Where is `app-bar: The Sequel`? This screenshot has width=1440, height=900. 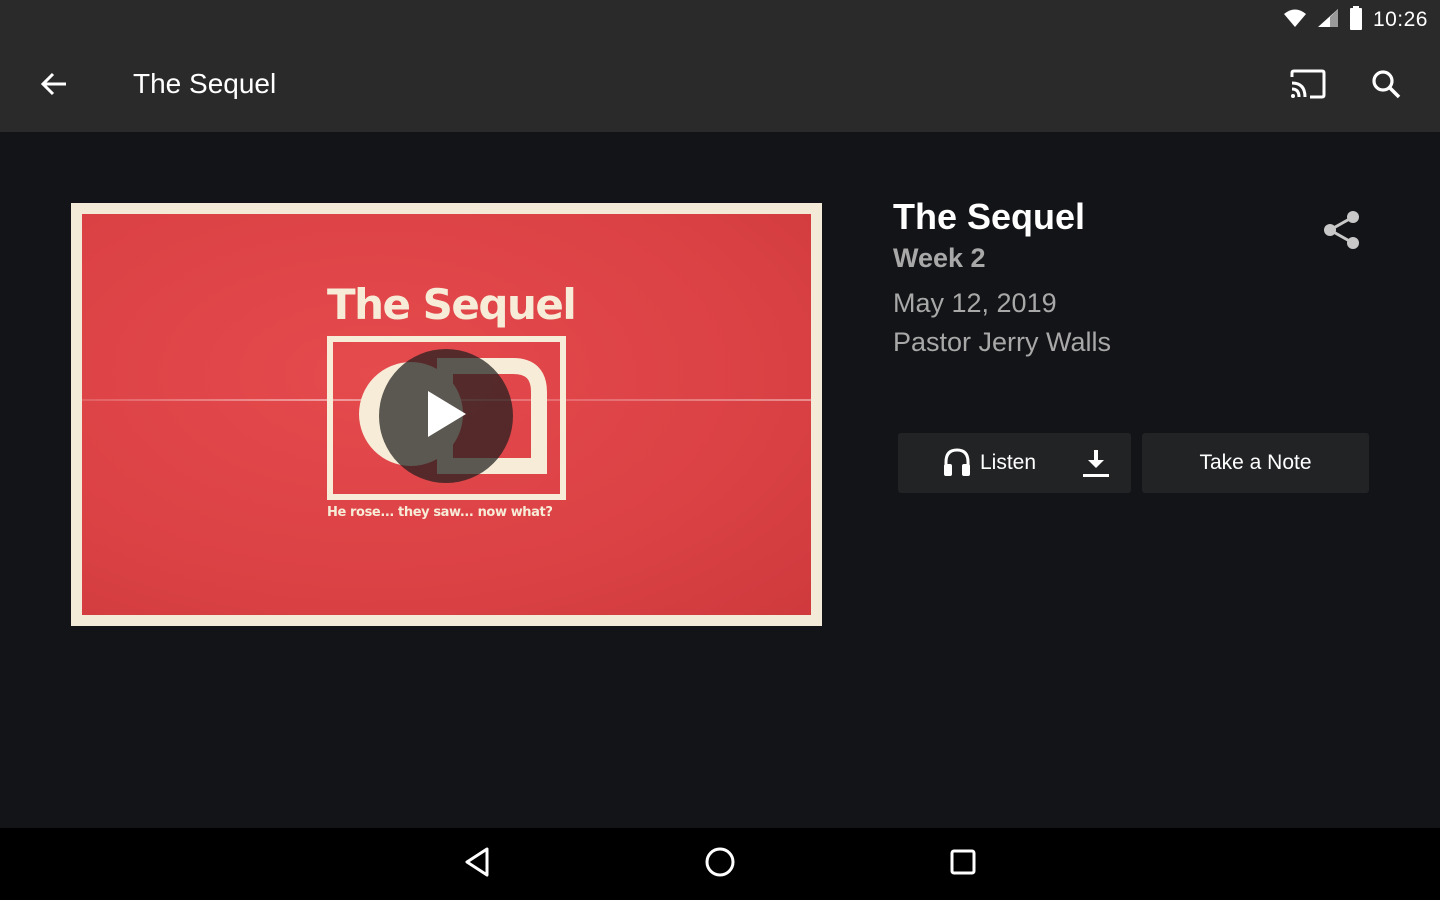 app-bar: The Sequel is located at coordinates (720, 86).